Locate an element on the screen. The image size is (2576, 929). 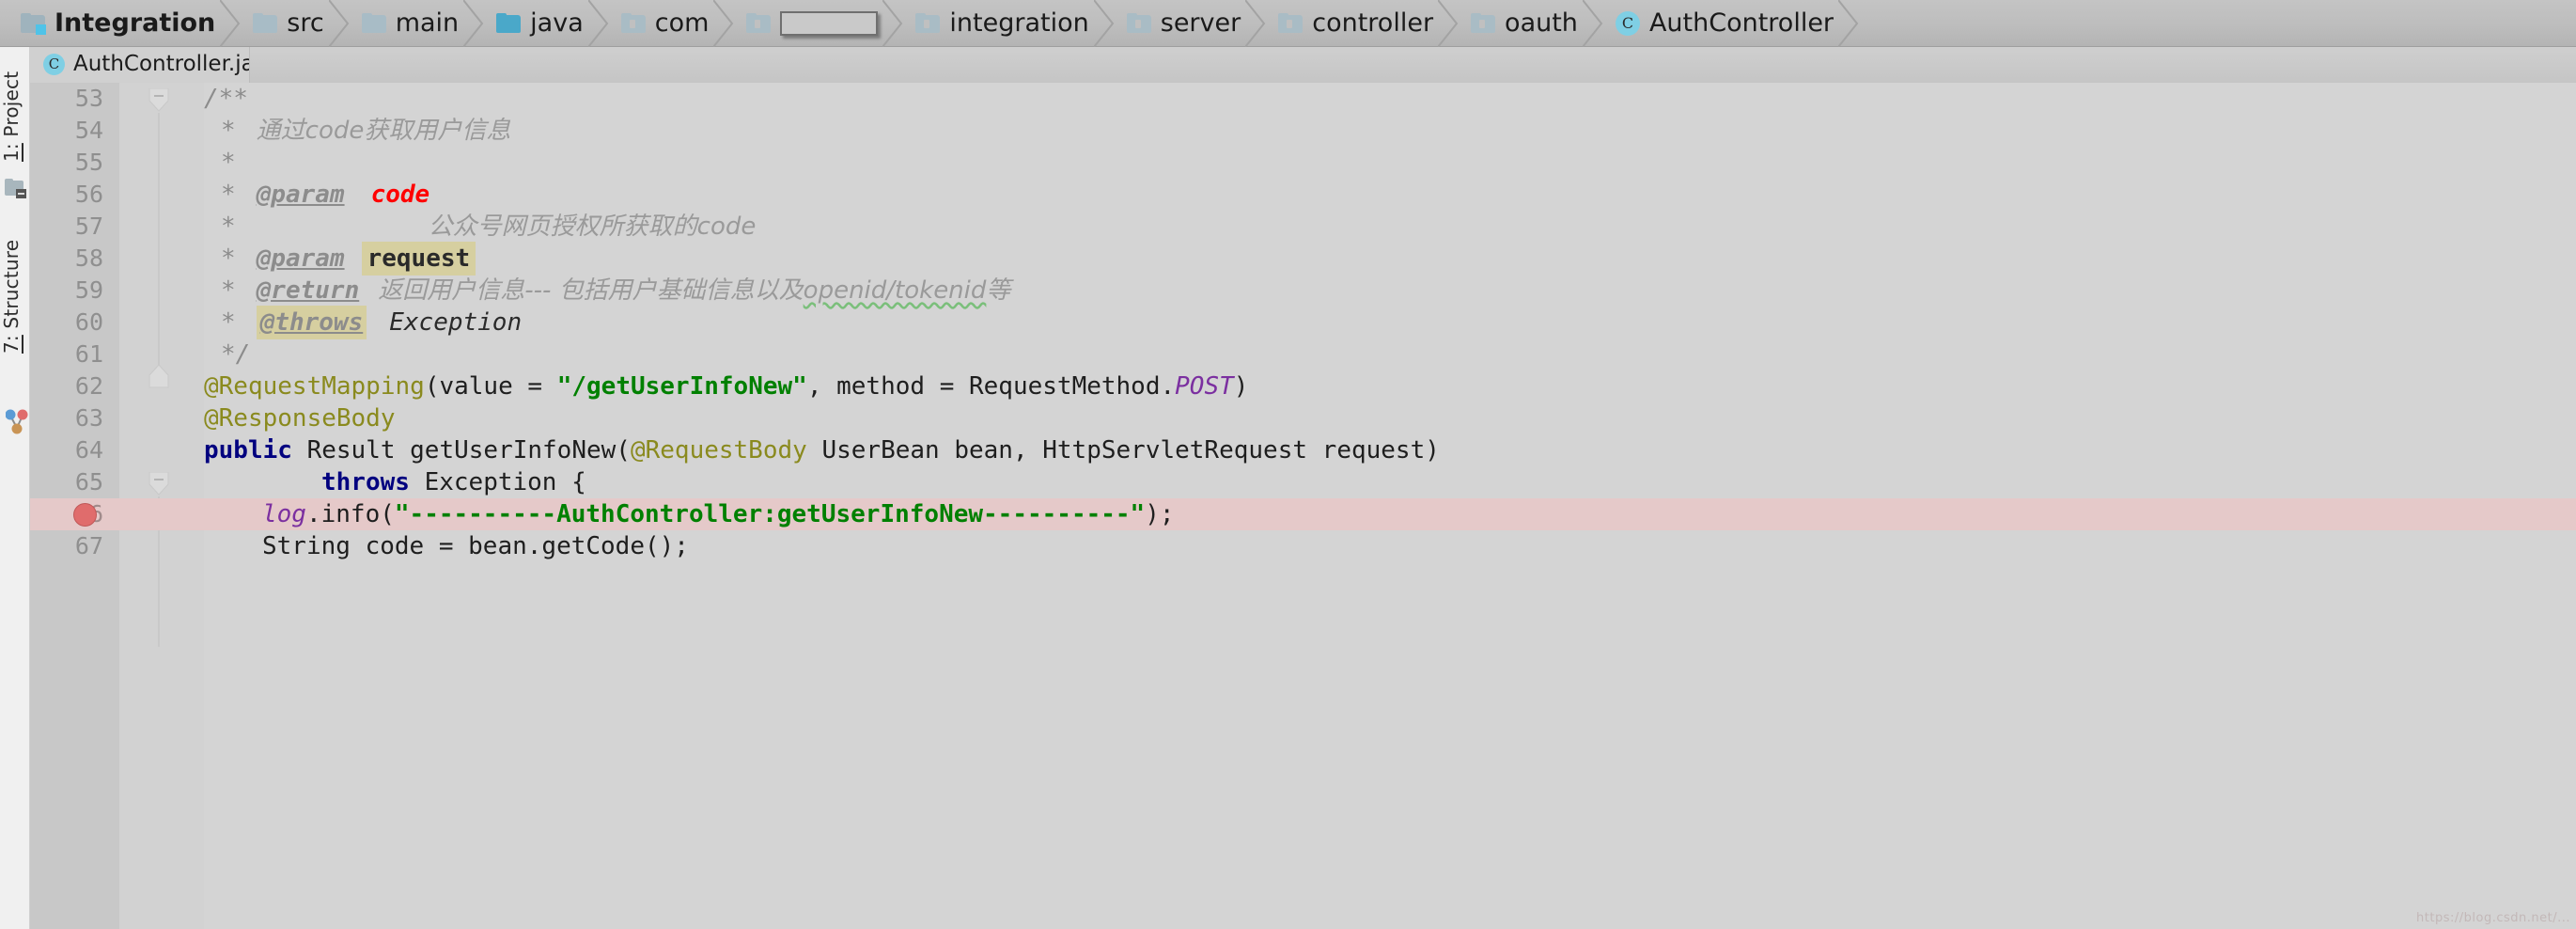
annotation-token: @RequestBody is located at coordinates (718, 450).